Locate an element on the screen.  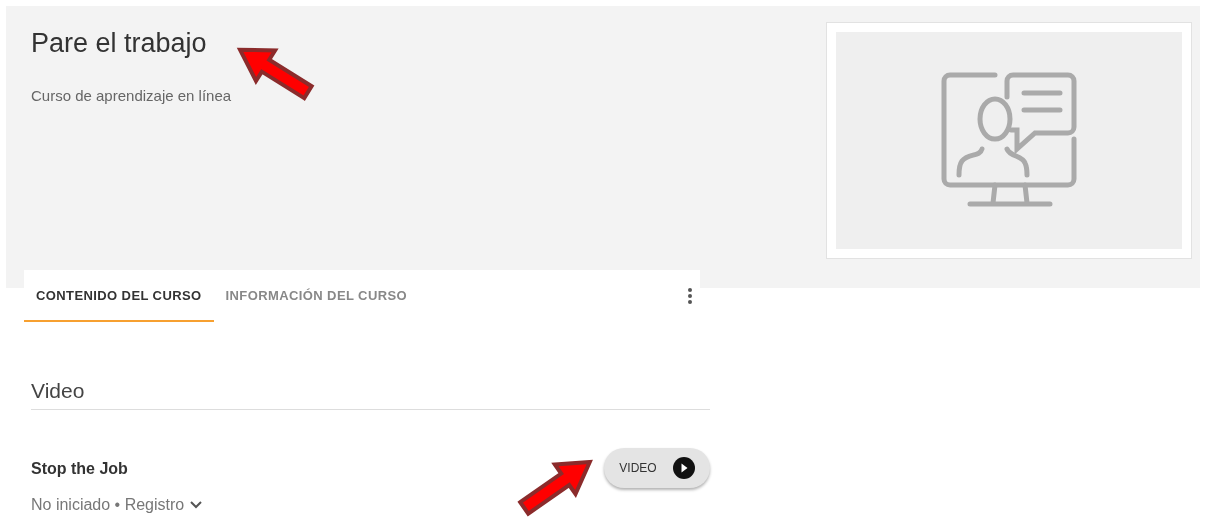
tab: CONTENIDO DEL CURSO is located at coordinates (119, 296).